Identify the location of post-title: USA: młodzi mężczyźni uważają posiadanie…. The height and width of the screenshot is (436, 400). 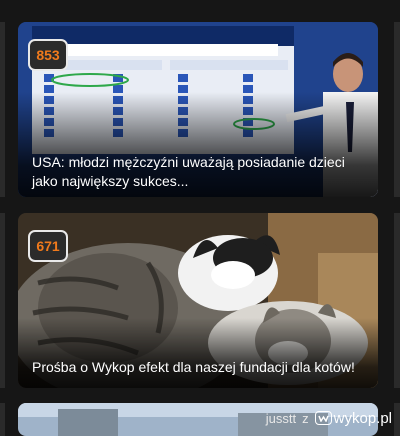
(197, 172).